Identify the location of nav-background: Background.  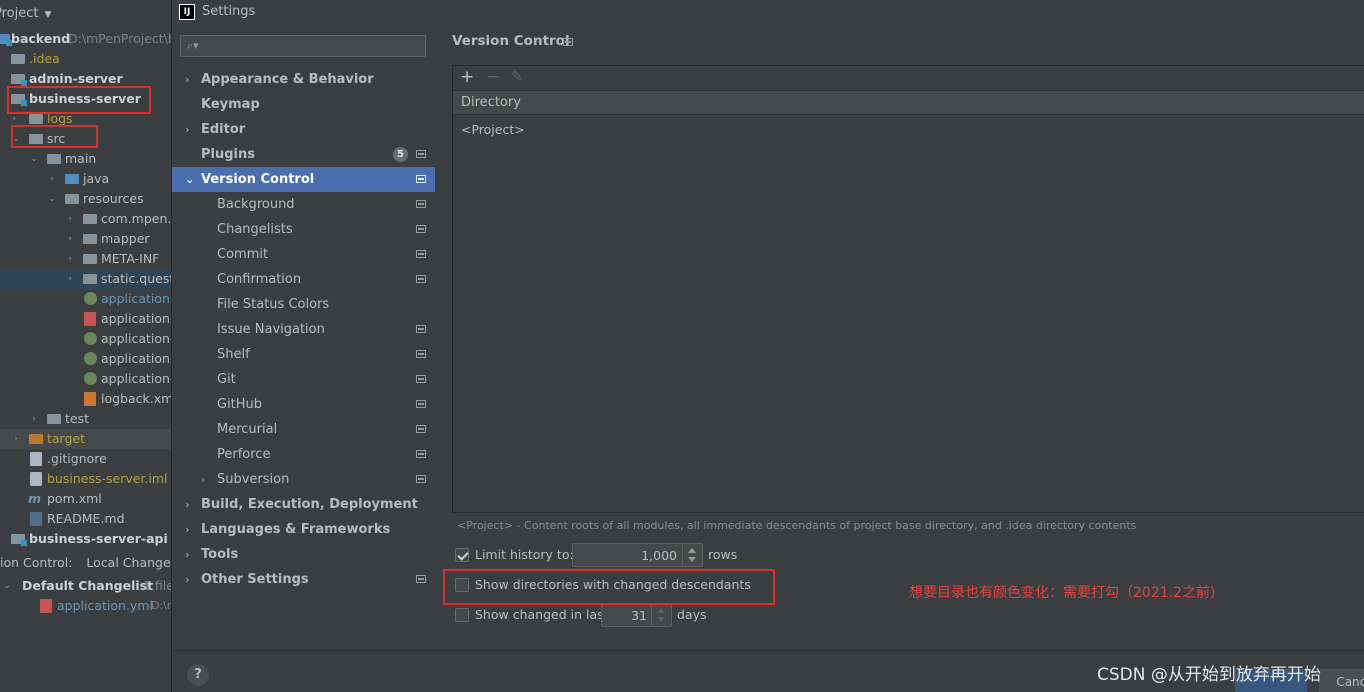
(303, 204).